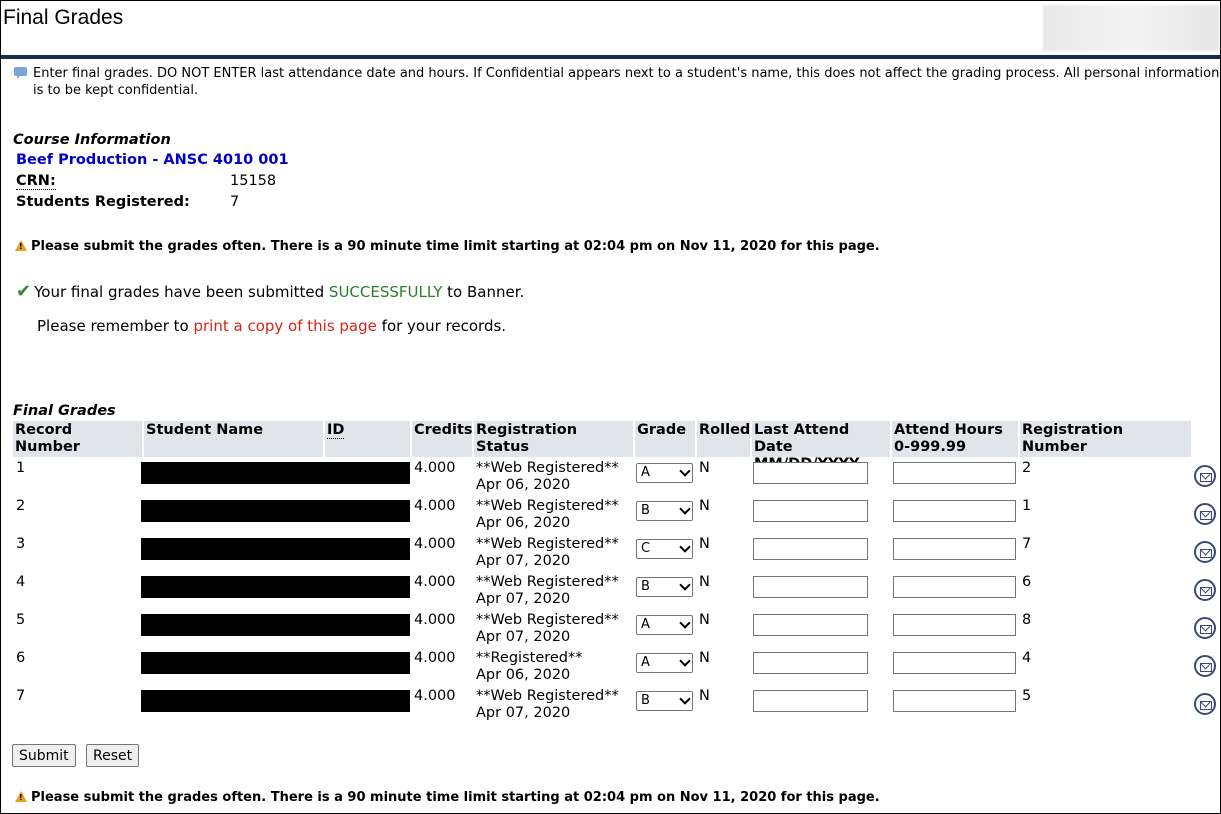 Image resolution: width=1221 pixels, height=814 pixels. I want to click on table-row: 3 4.000 **Web Registered** Apr 07, 2020 C N 7, so click(610, 554).